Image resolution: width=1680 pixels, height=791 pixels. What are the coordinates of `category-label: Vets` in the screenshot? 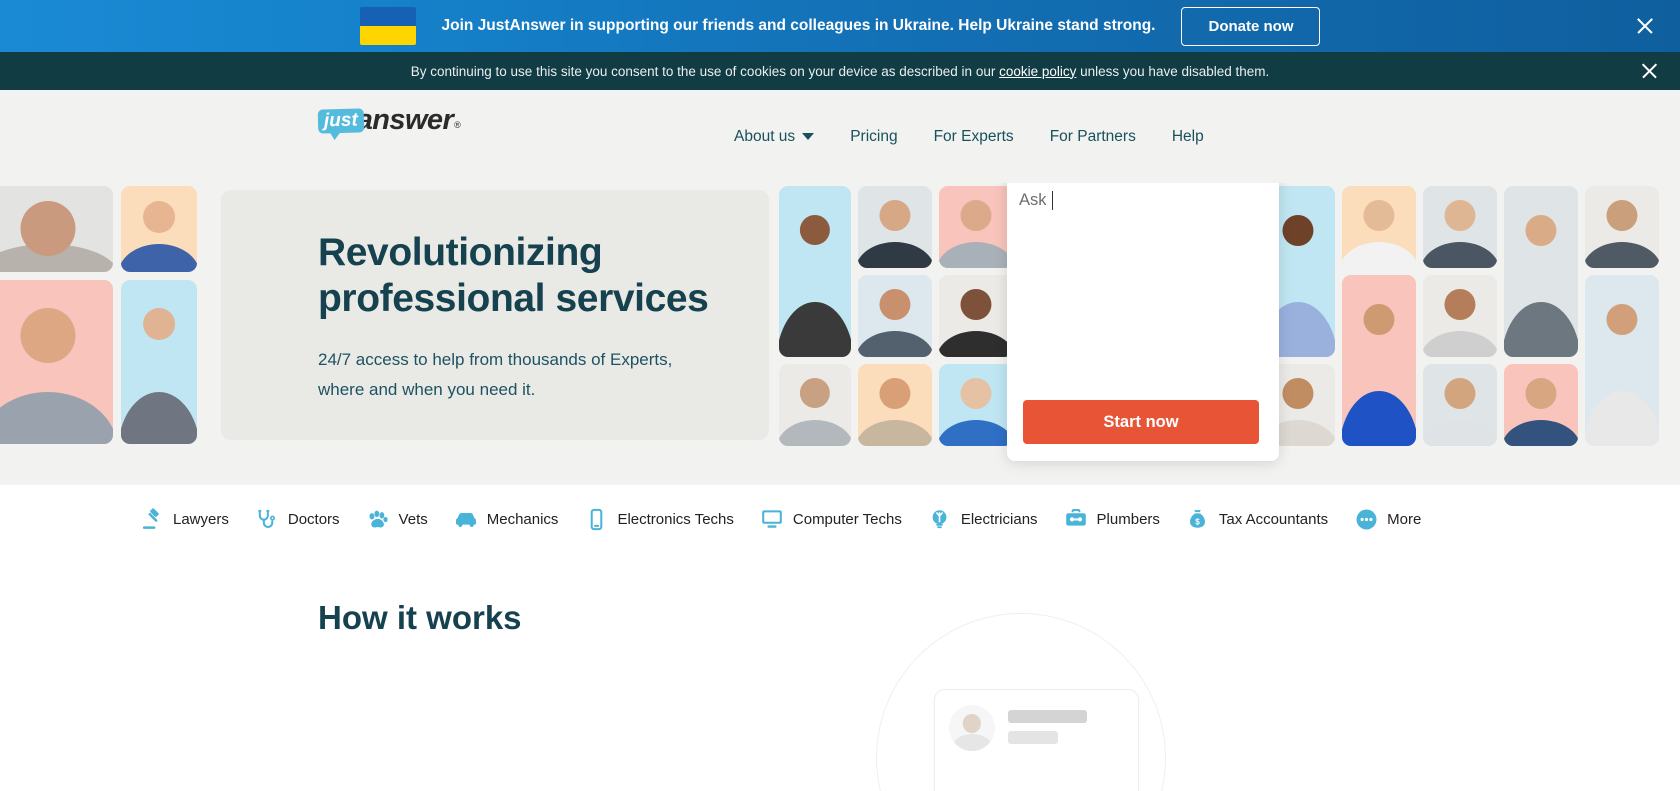 It's located at (413, 519).